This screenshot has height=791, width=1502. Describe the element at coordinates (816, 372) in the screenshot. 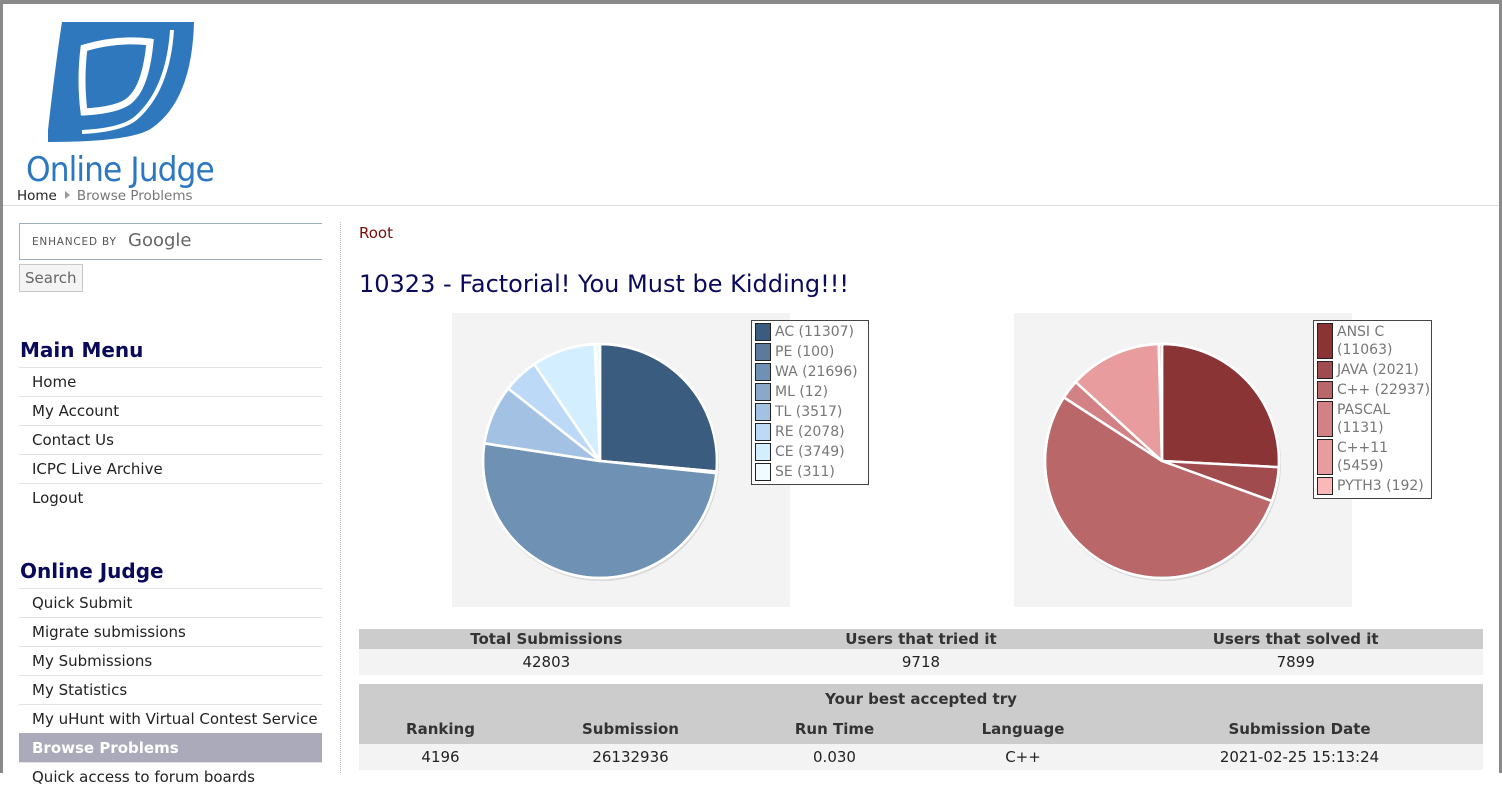

I see `legend-label: WA (21696)` at that location.